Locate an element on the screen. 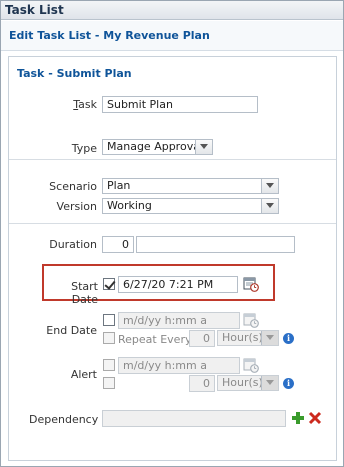  alert-repeat-input: 0 is located at coordinates (202, 383).